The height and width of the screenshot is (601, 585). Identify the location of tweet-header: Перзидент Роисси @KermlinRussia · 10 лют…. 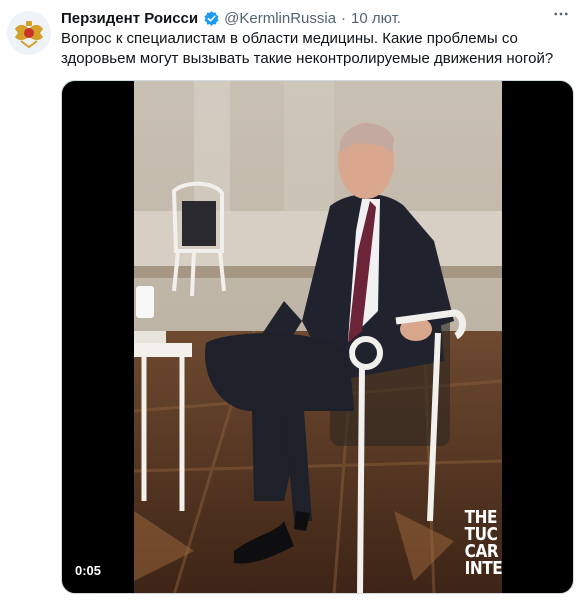
(318, 18).